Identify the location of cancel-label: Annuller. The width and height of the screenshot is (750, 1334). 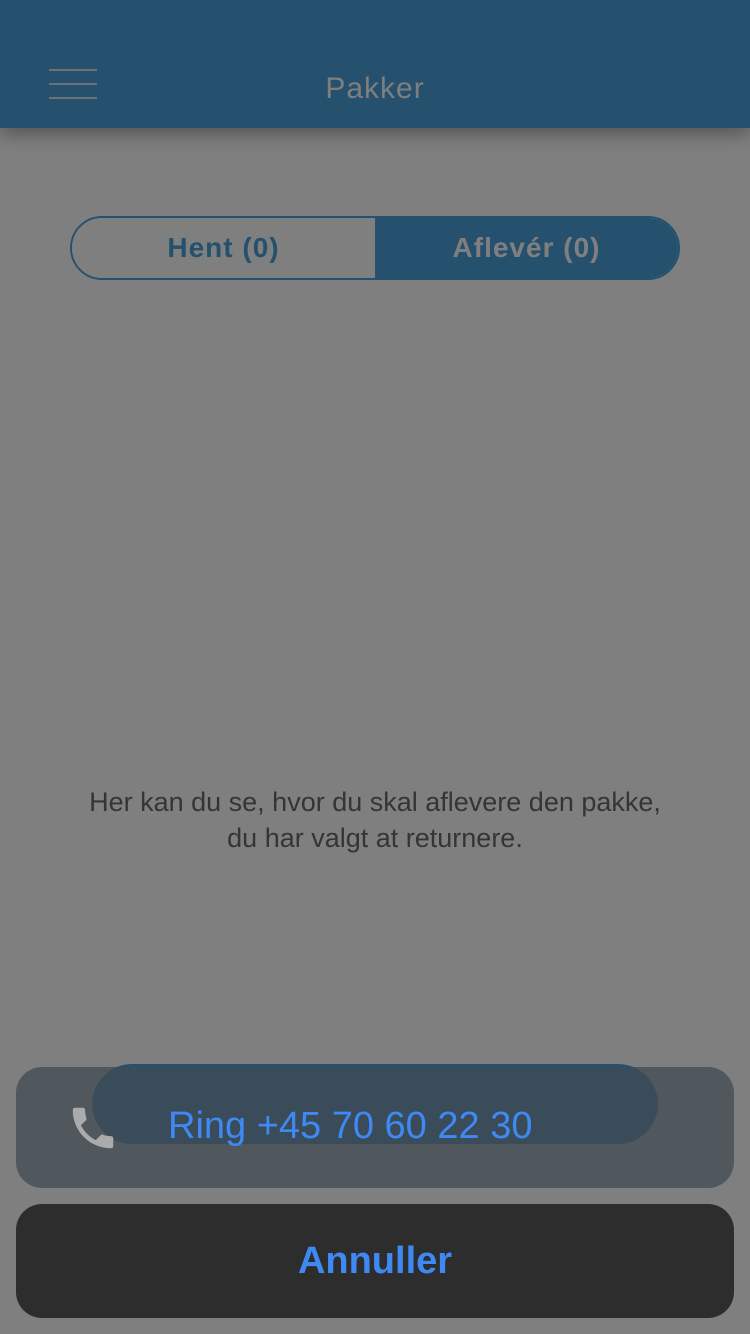
(375, 1260).